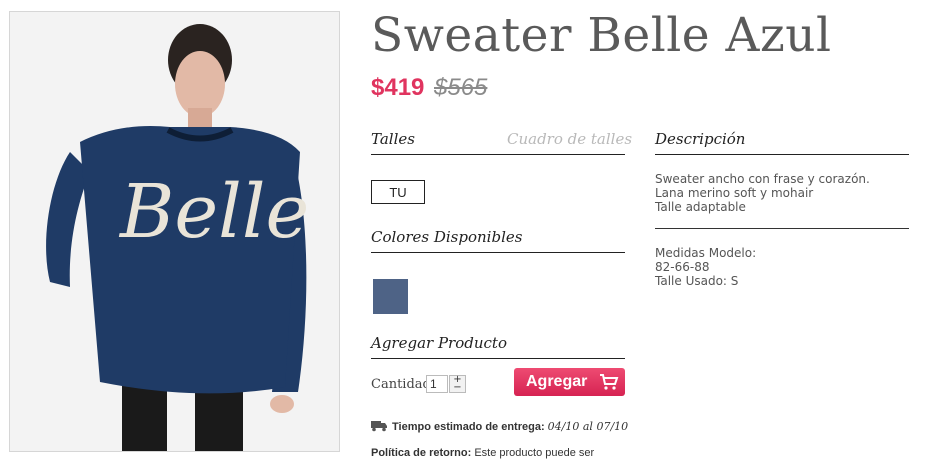 This screenshot has height=461, width=930. Describe the element at coordinates (447, 237) in the screenshot. I see `colors-heading: Colores Disponibles` at that location.